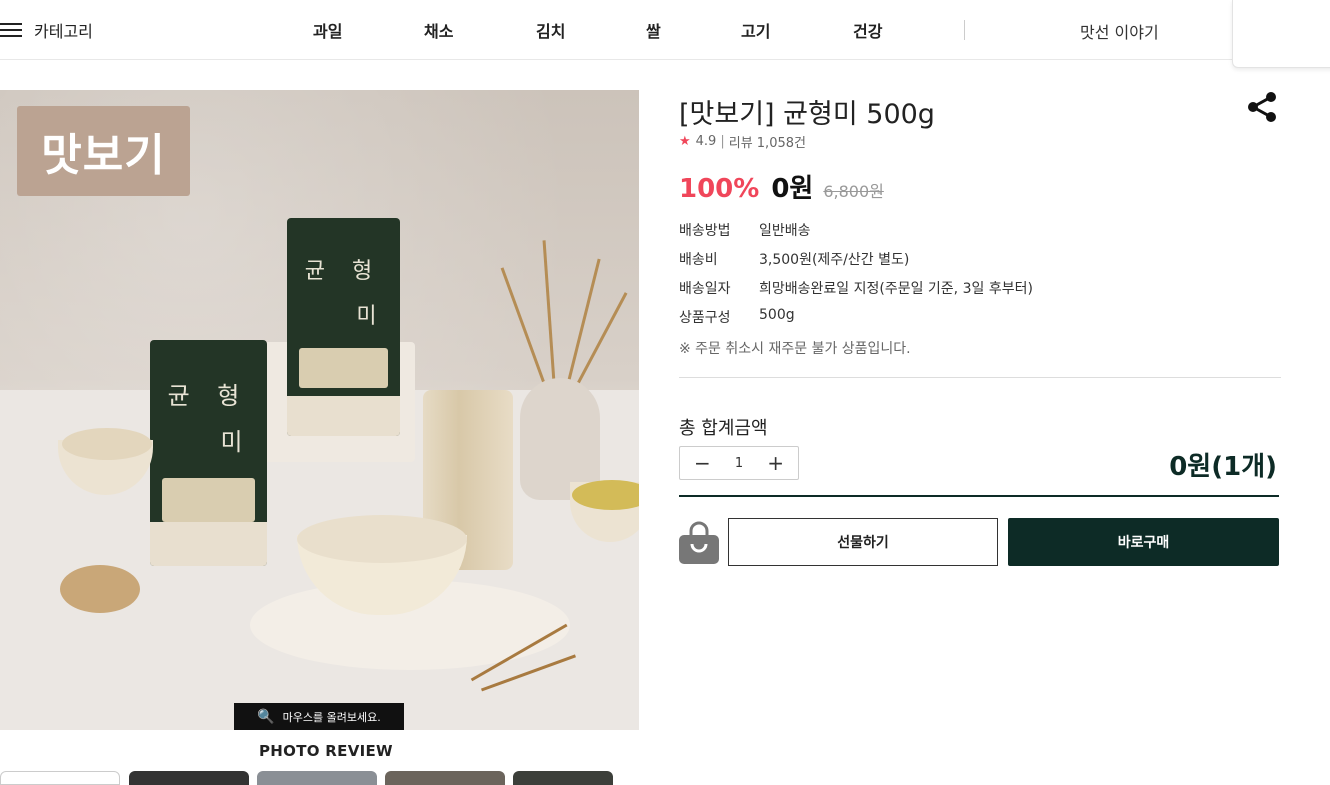 This screenshot has height=785, width=1330. I want to click on quantity-value: 1, so click(739, 463).